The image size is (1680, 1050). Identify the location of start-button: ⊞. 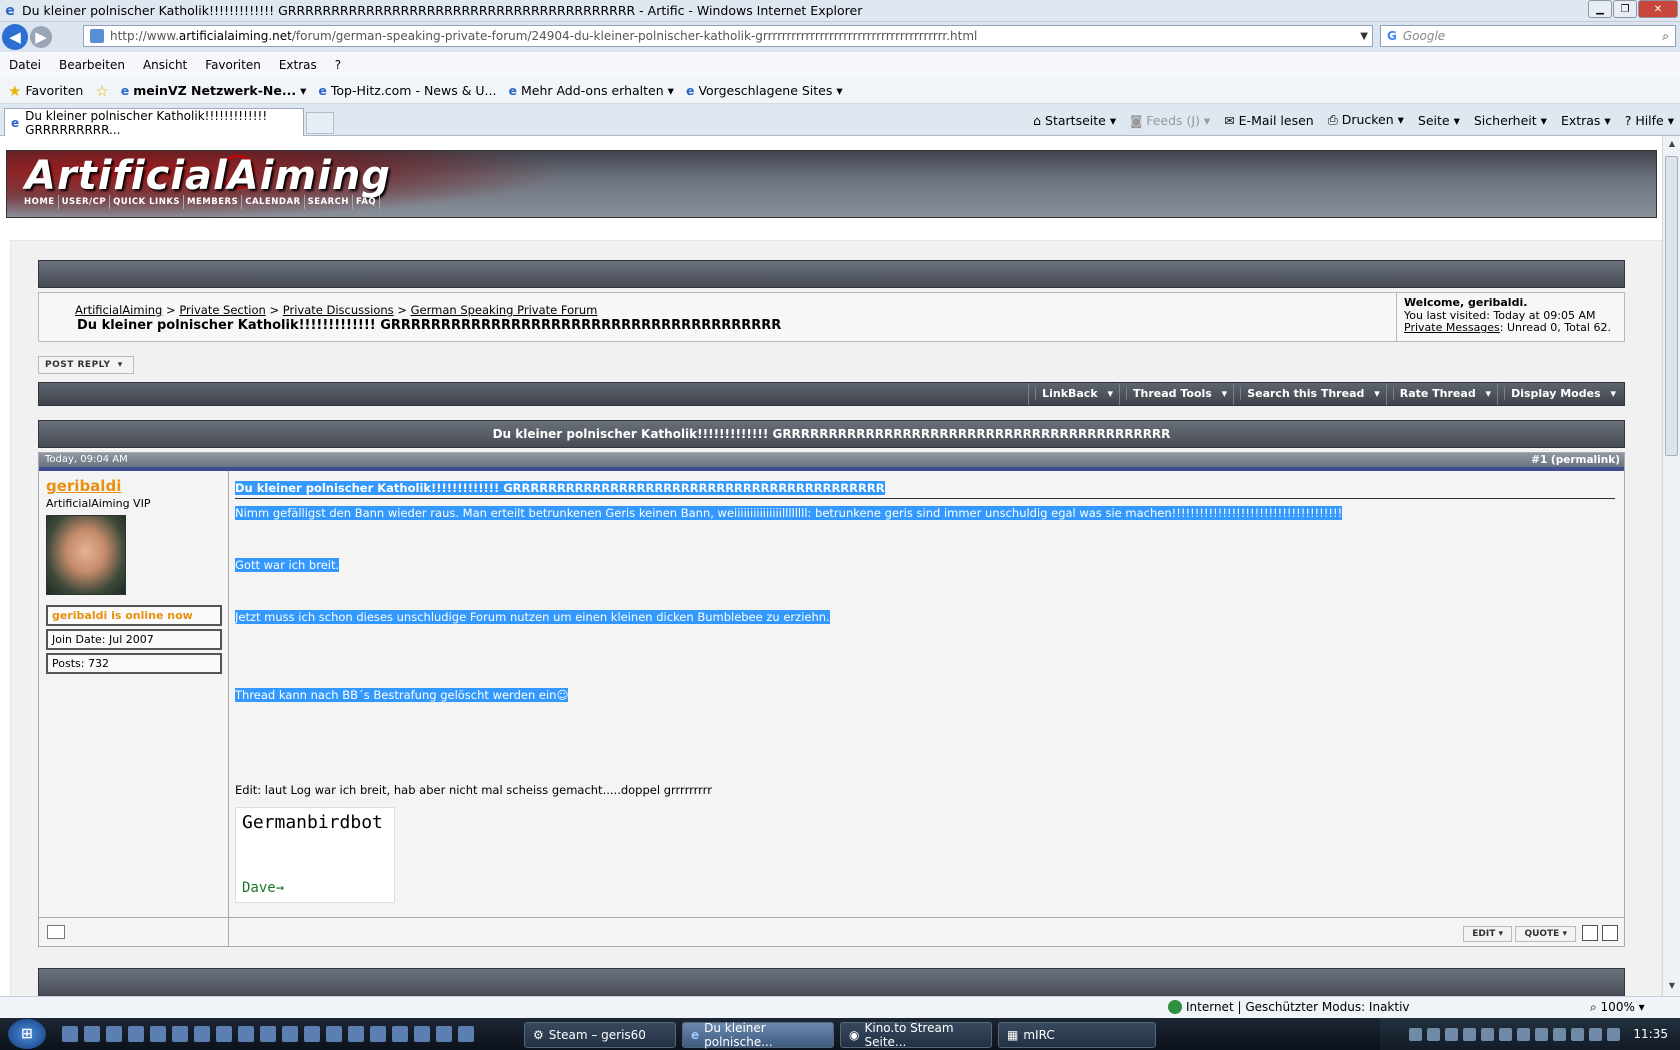
(27, 1034).